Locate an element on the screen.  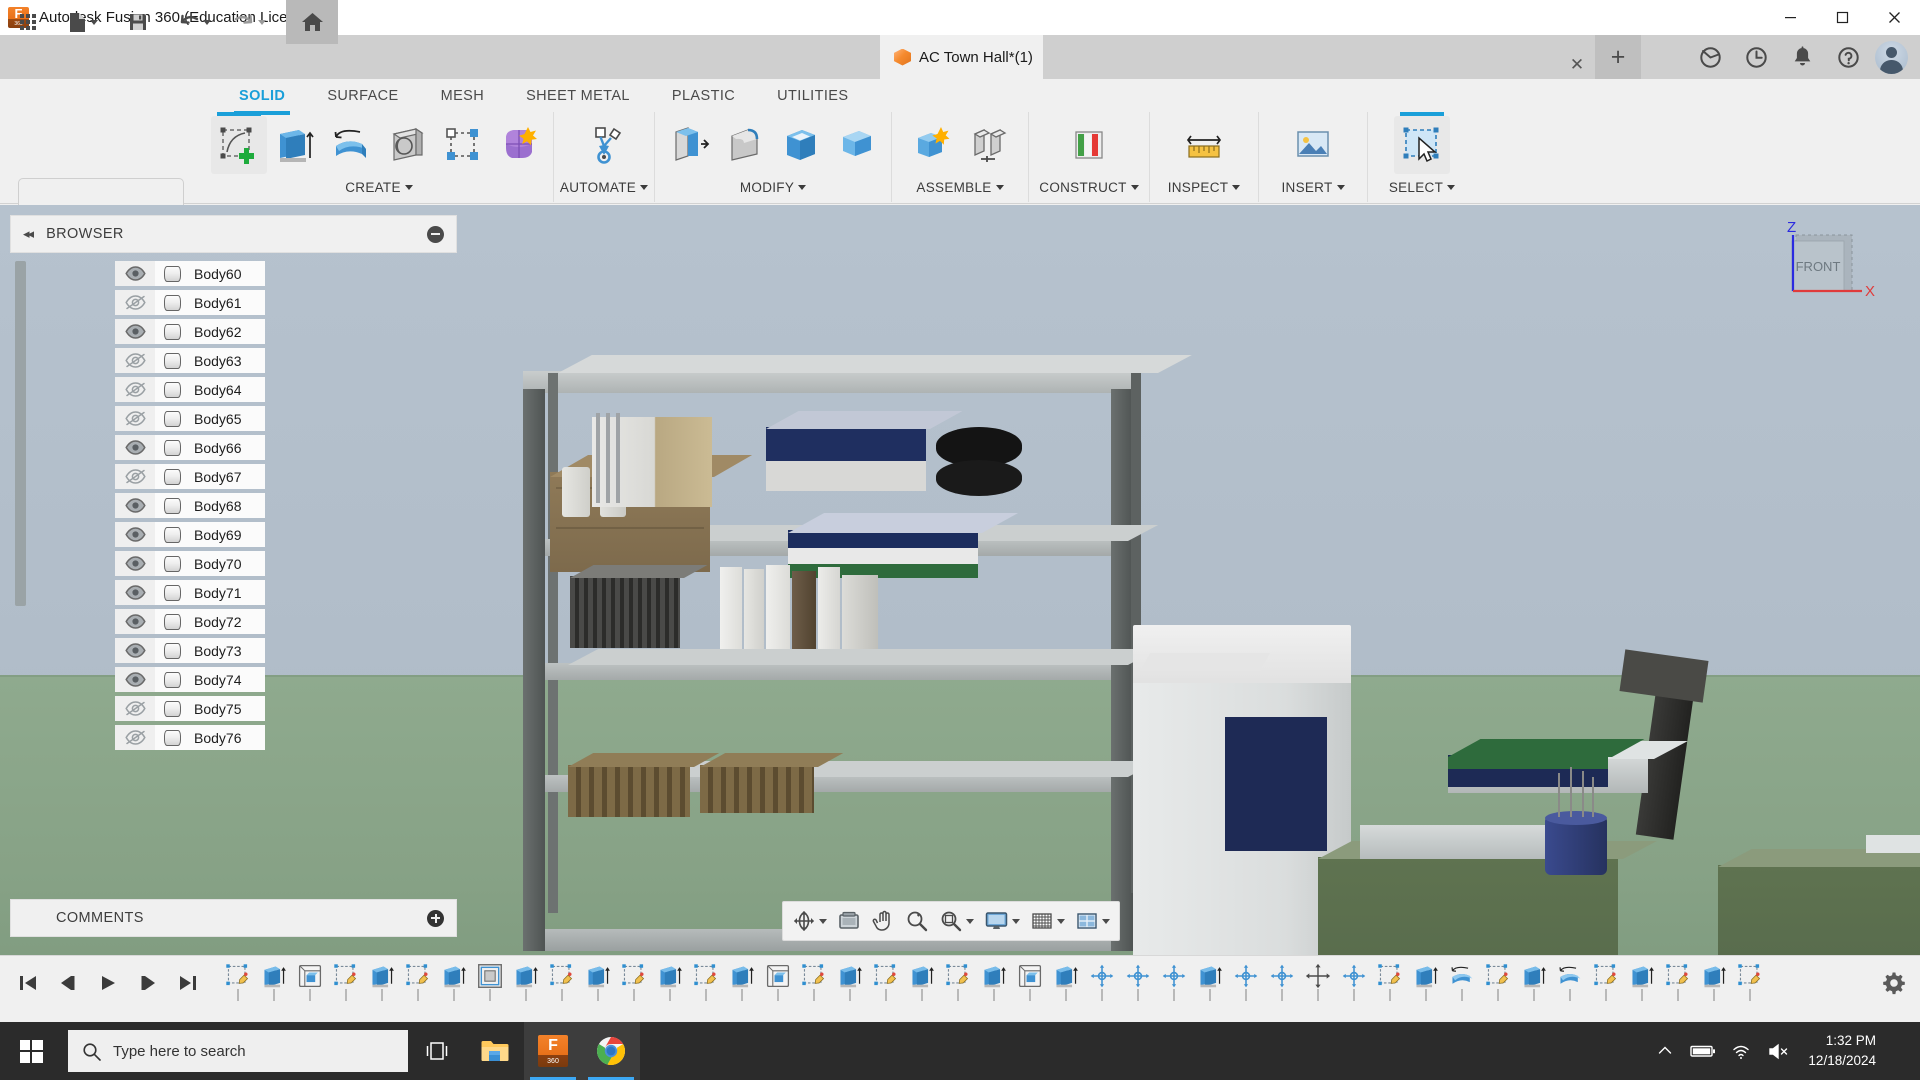
tab-utilities: UTILITIES is located at coordinates (812, 97).